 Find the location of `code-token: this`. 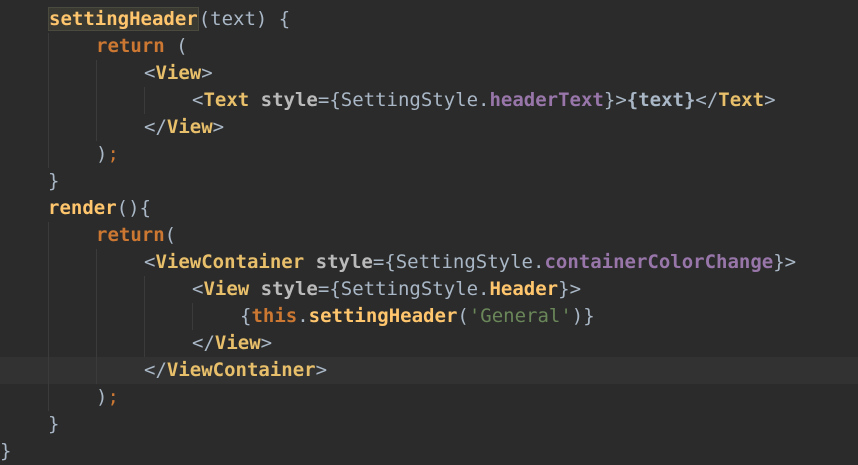

code-token: this is located at coordinates (274, 316).